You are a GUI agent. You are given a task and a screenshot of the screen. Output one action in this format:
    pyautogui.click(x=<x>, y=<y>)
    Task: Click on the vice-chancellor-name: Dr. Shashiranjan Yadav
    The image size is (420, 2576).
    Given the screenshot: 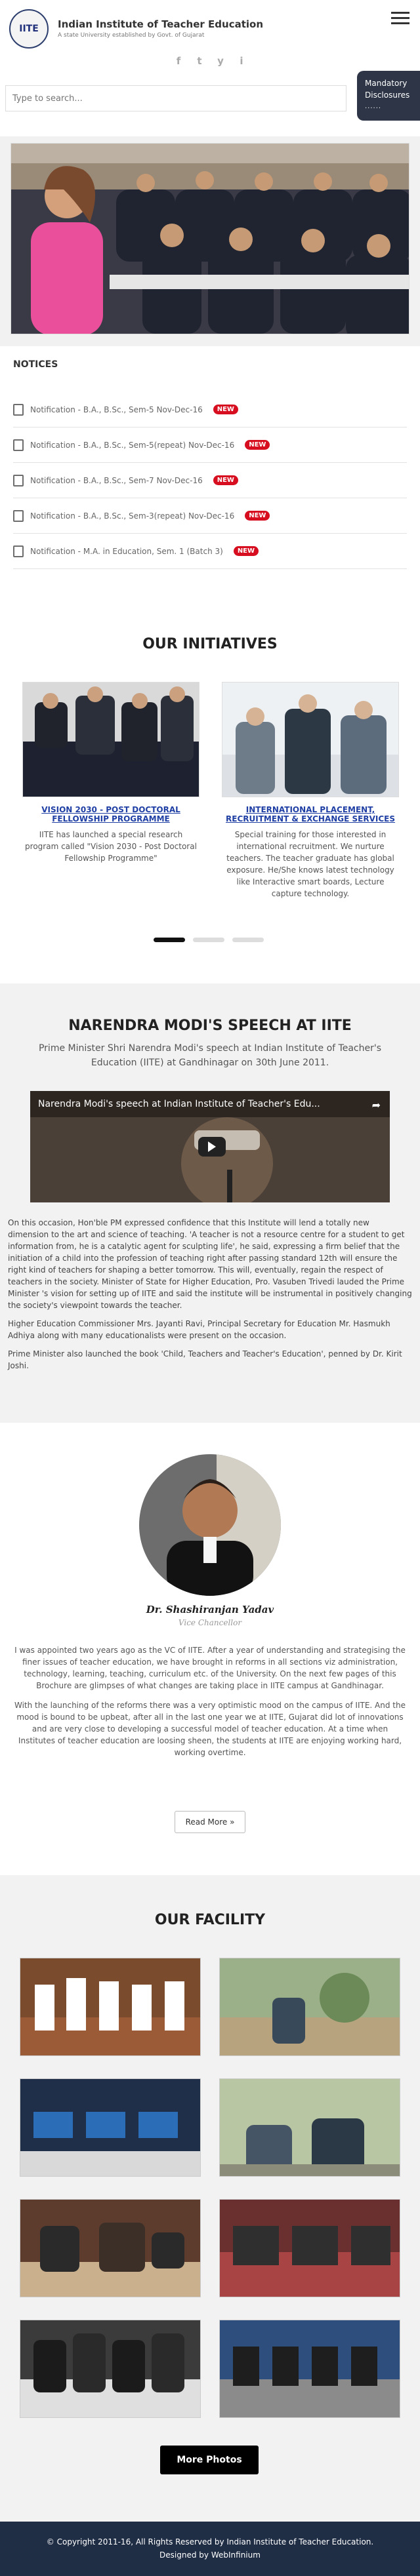 What is the action you would take?
    pyautogui.click(x=210, y=1609)
    